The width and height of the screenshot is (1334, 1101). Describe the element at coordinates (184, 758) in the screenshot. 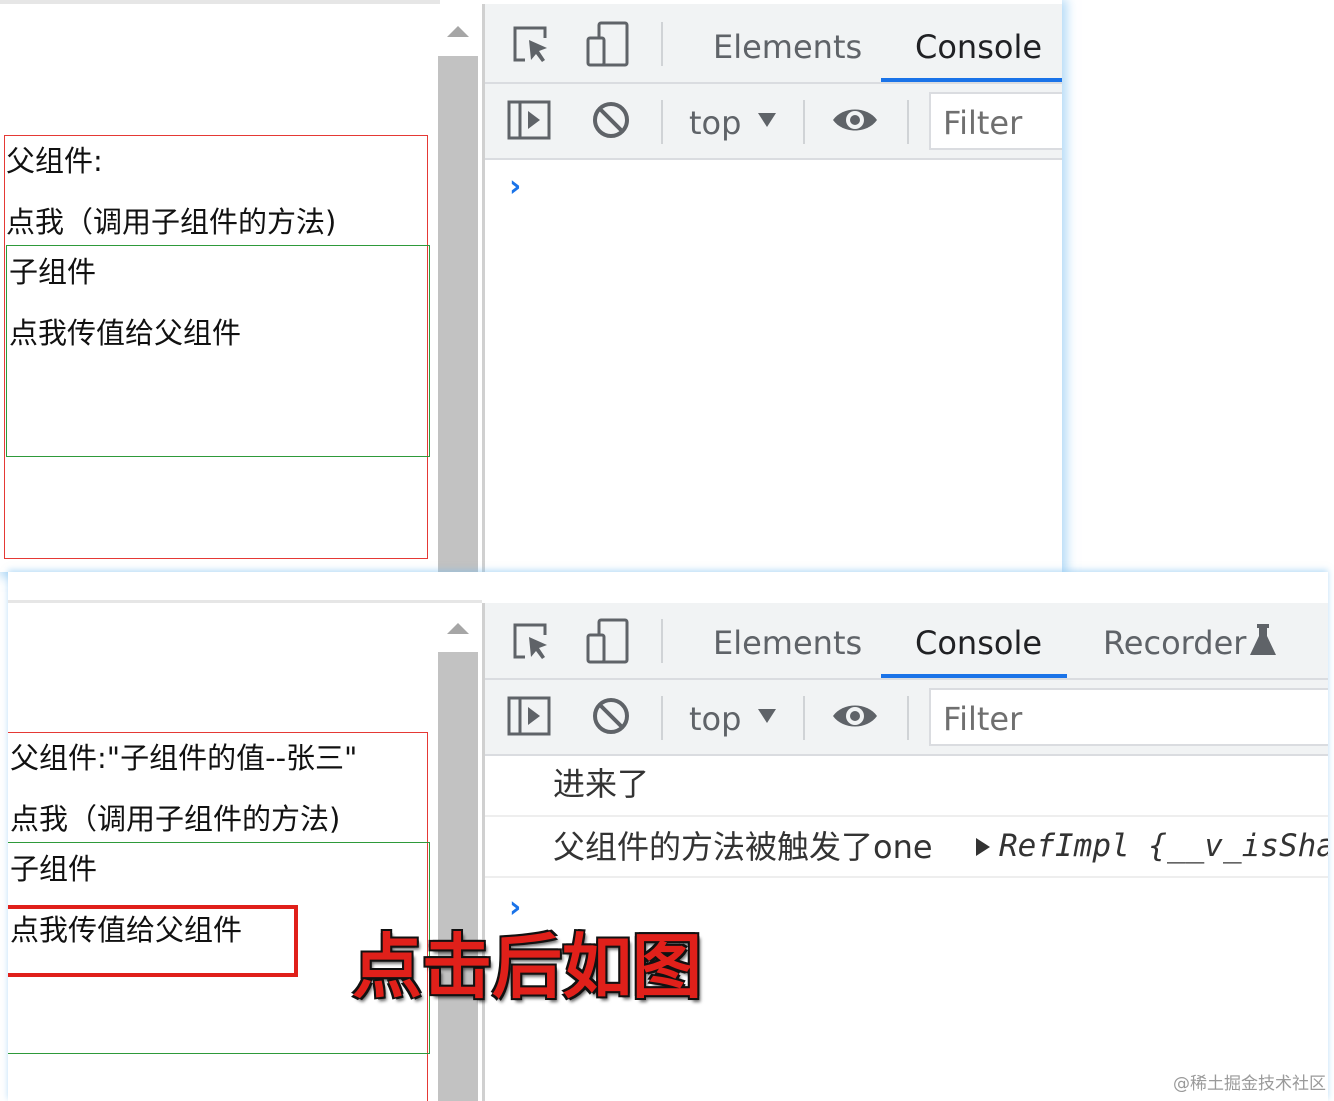

I see `parent-text: 父组件:"子组件的值--张三"` at that location.